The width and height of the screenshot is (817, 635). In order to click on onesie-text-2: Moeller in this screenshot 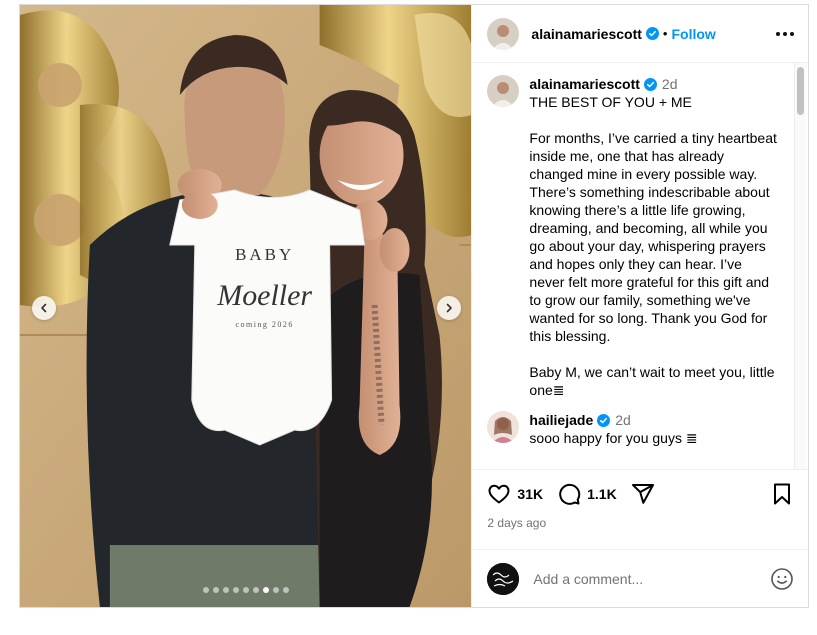, I will do `click(264, 295)`.